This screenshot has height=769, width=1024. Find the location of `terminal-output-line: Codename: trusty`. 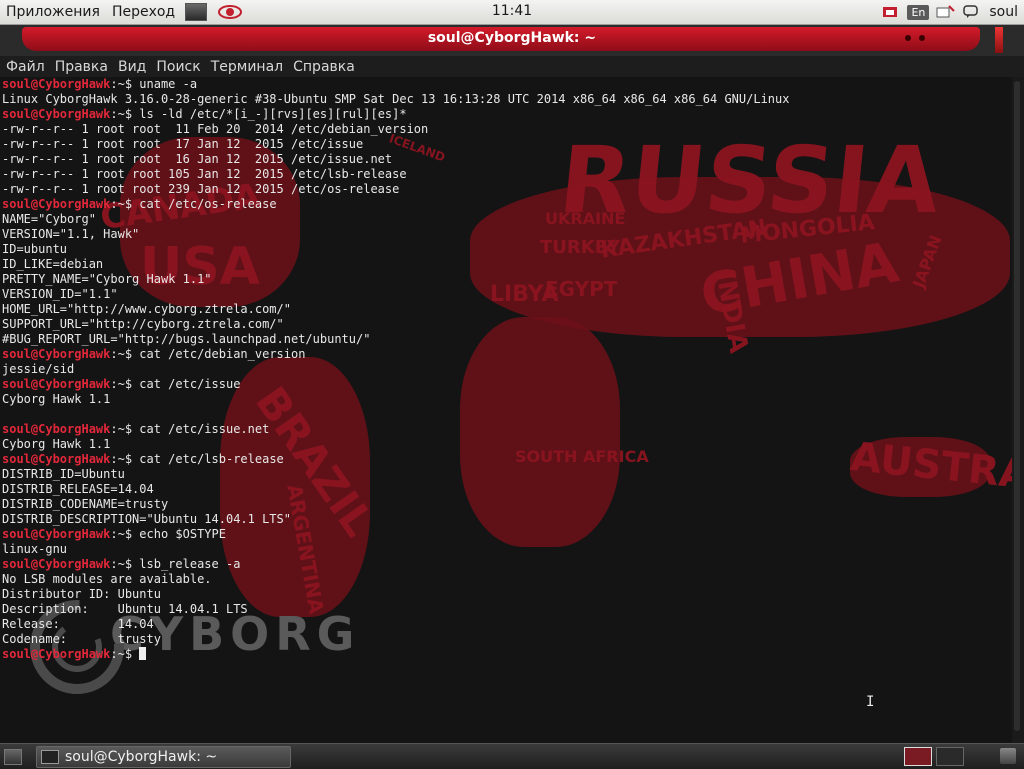

terminal-output-line: Codename: trusty is located at coordinates (395, 639).